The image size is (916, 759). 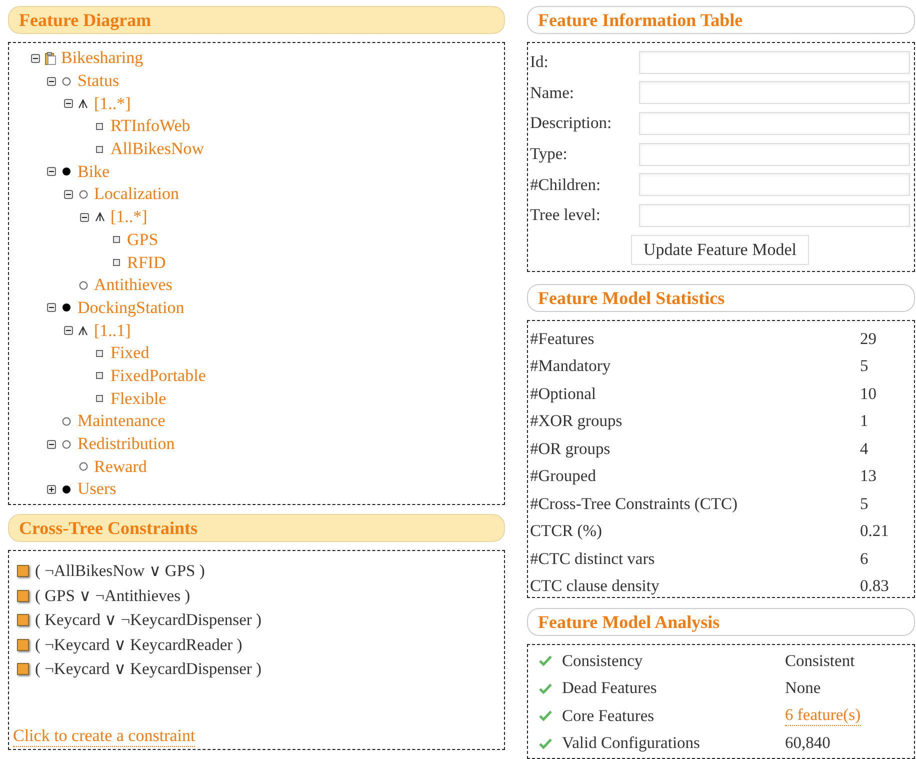 What do you see at coordinates (868, 476) in the screenshot?
I see `stat-value: 13` at bounding box center [868, 476].